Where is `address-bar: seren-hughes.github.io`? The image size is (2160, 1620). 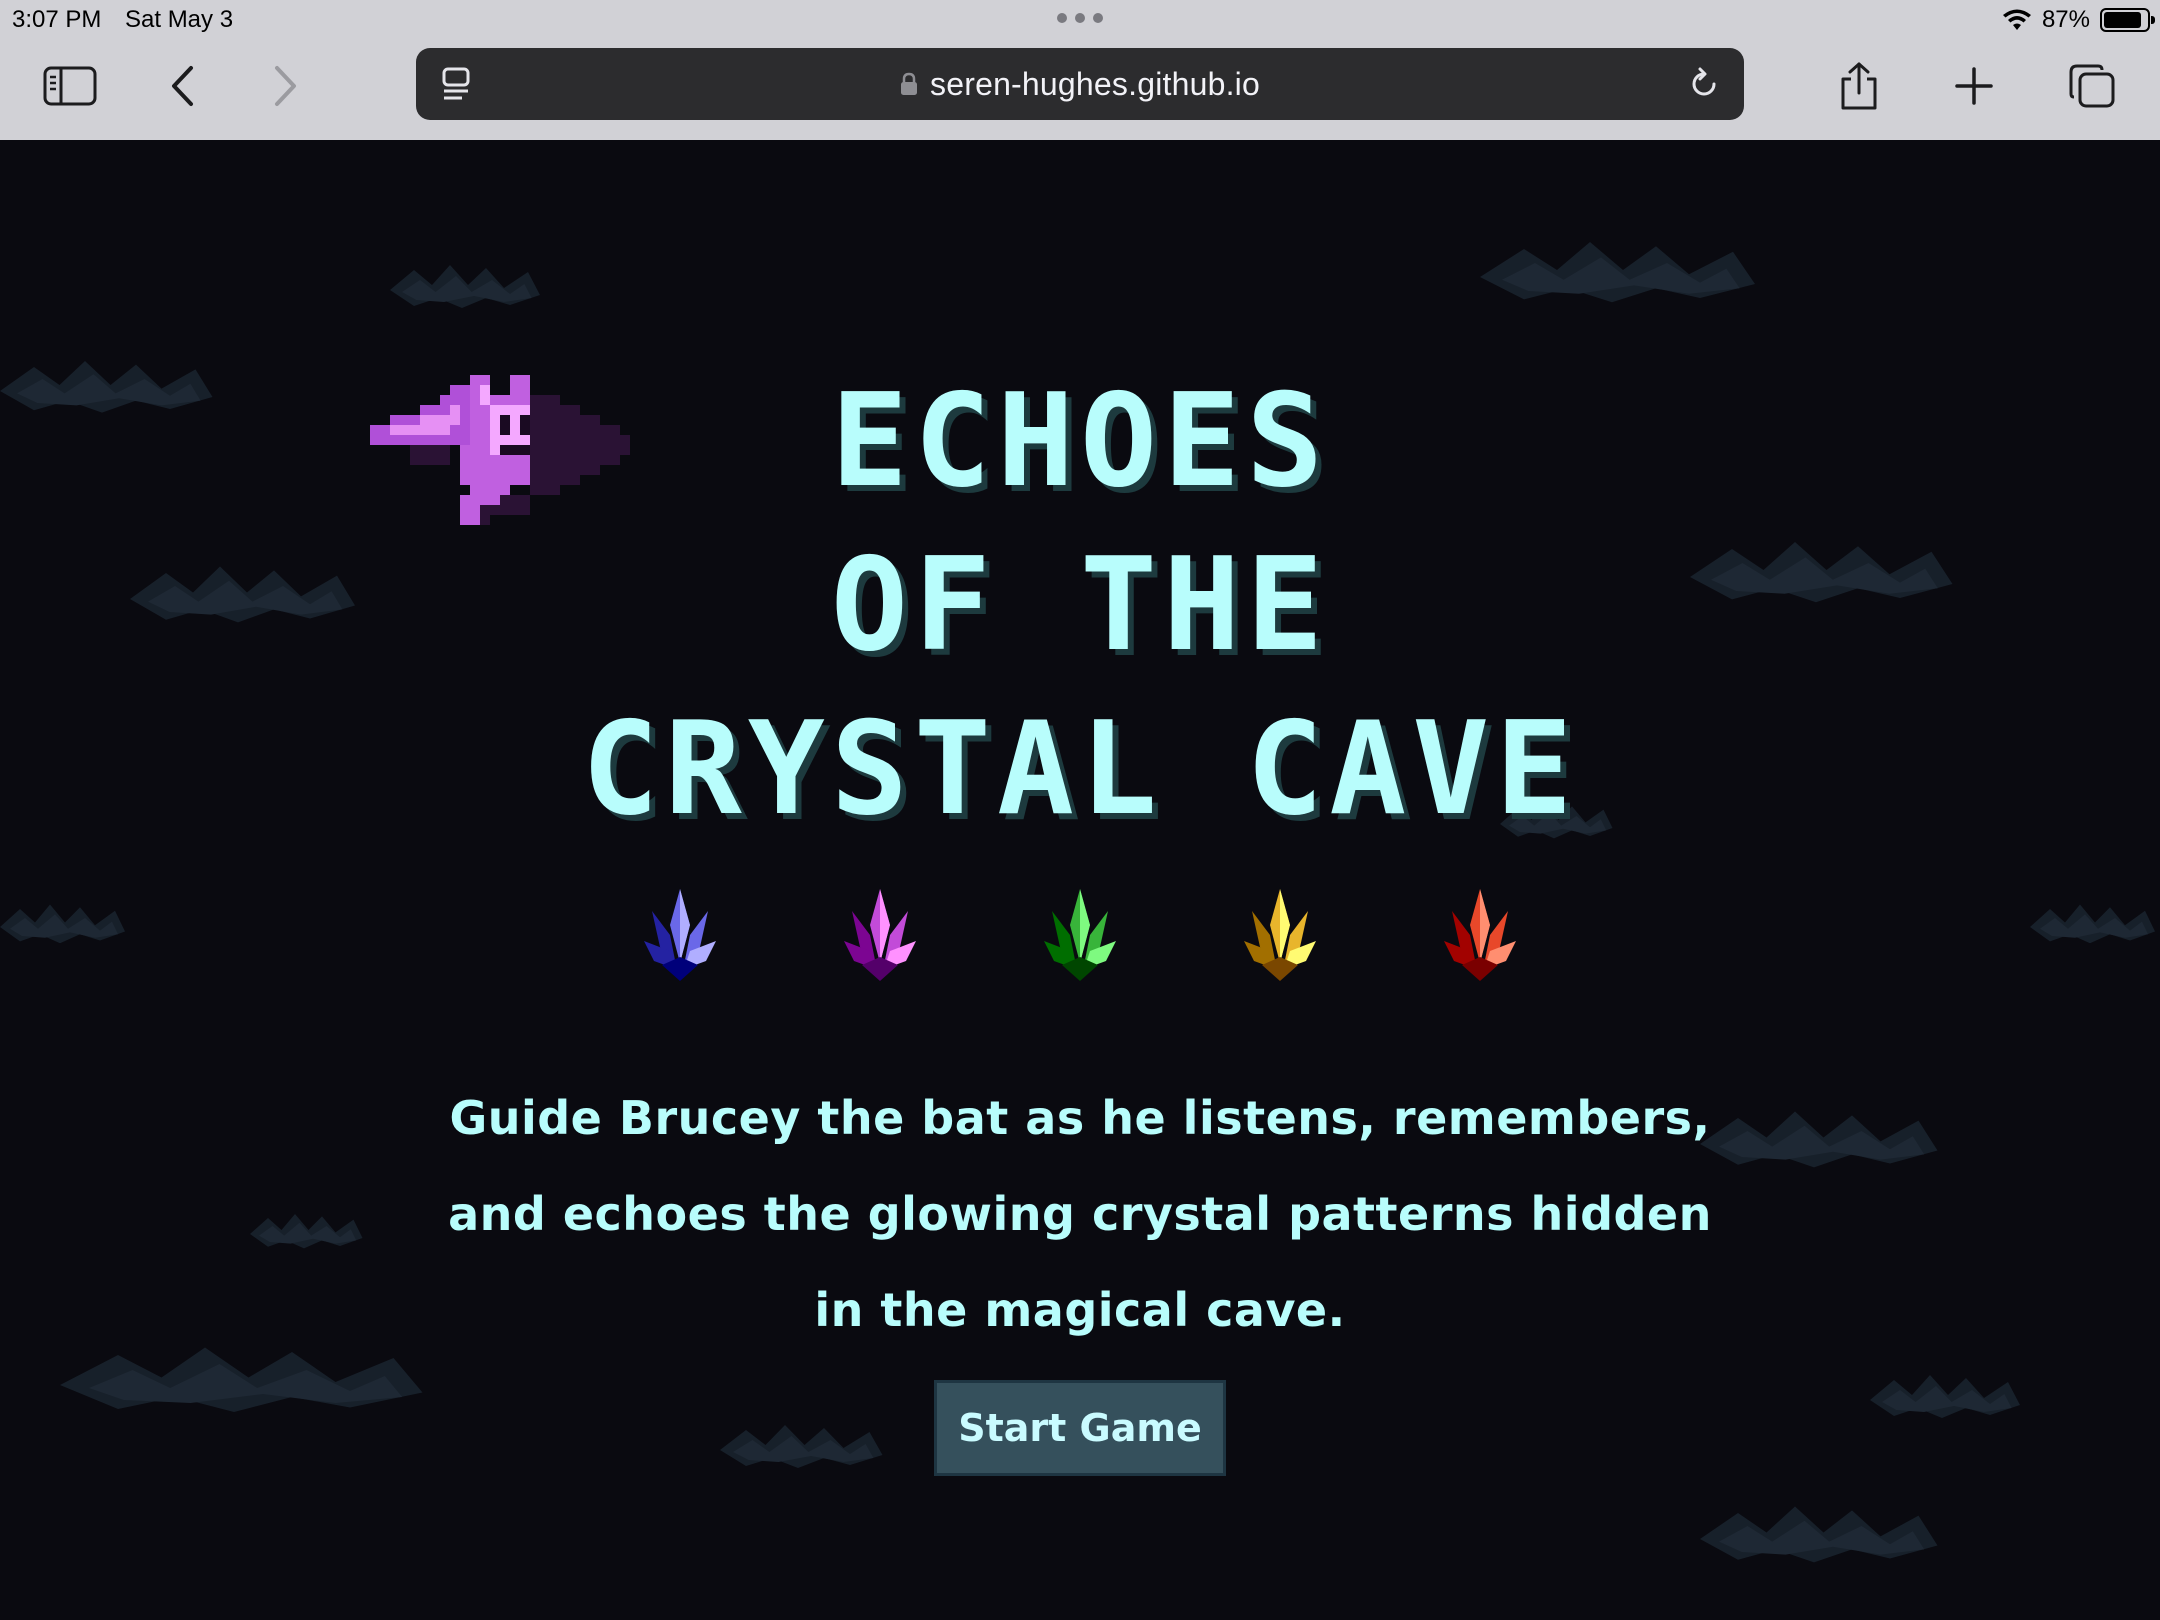 address-bar: seren-hughes.github.io is located at coordinates (1080, 84).